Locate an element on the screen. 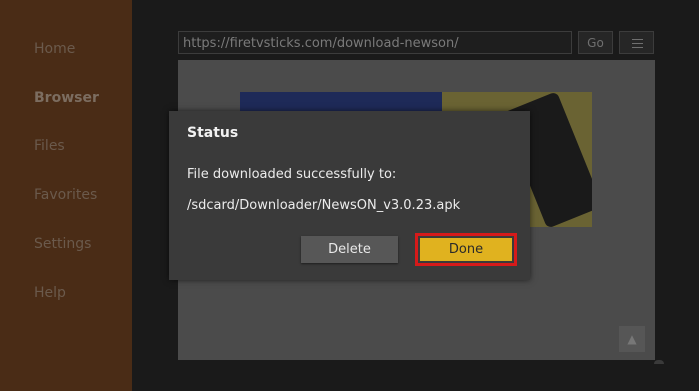  scroll-up-button: ▲ is located at coordinates (632, 339).